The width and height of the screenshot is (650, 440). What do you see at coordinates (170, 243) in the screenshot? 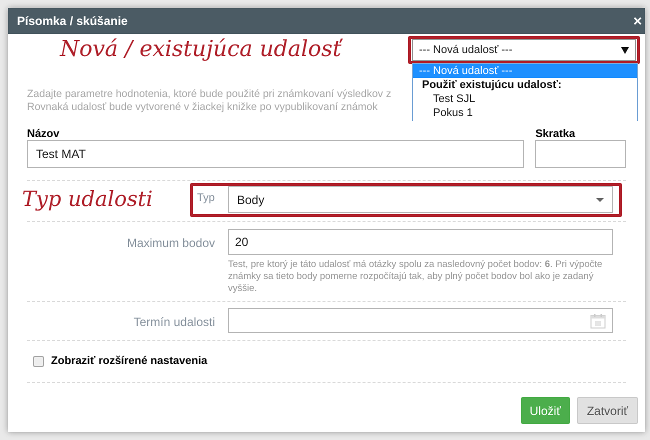
I see `field-label: Maximum bodov` at bounding box center [170, 243].